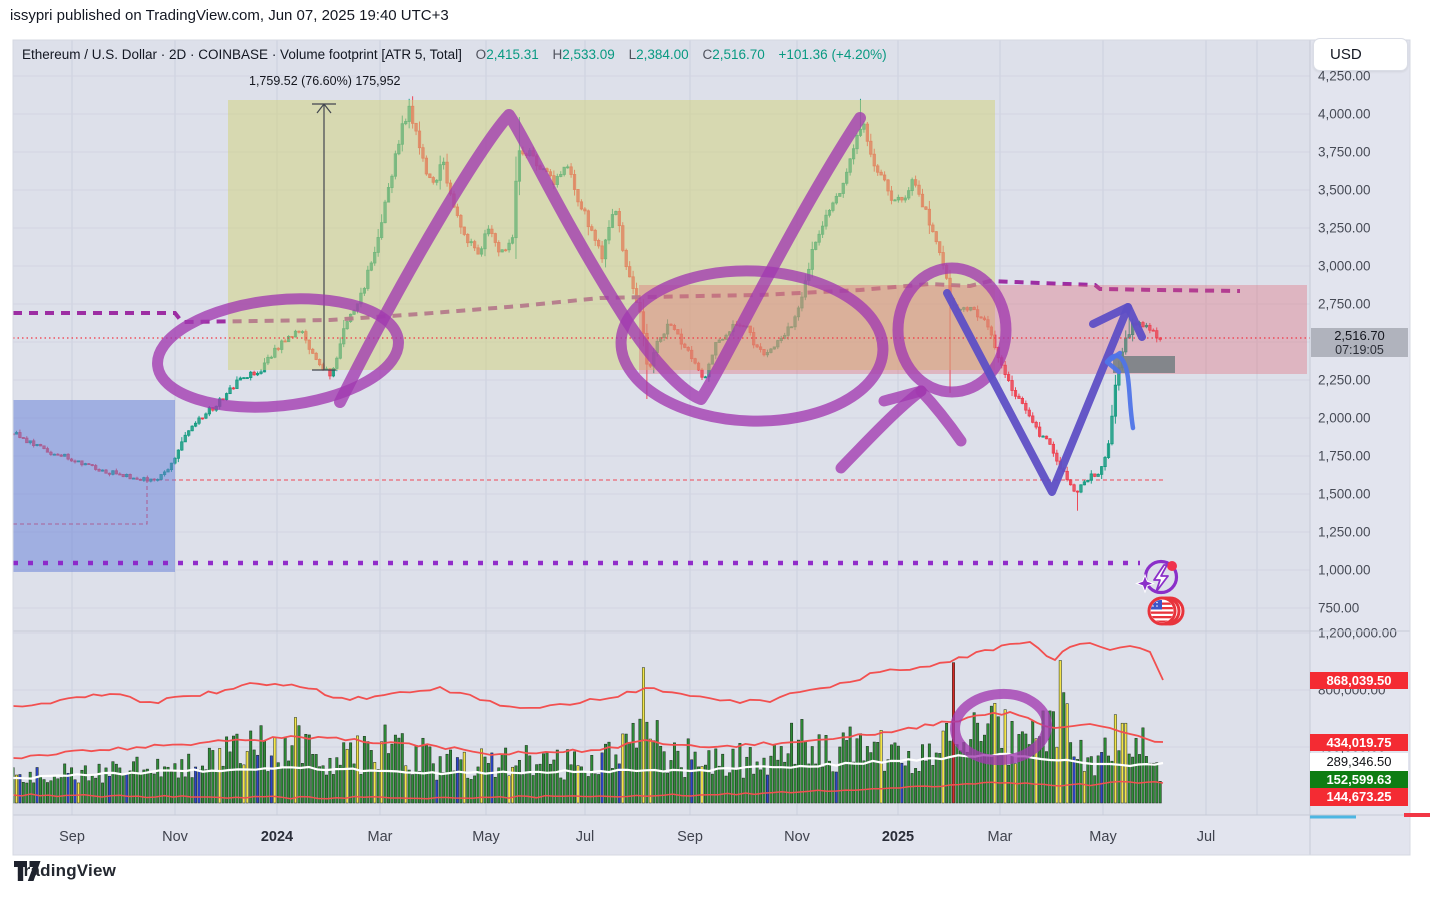 The image size is (1431, 897). I want to click on svg-text: 1,750.00, so click(1344, 456).